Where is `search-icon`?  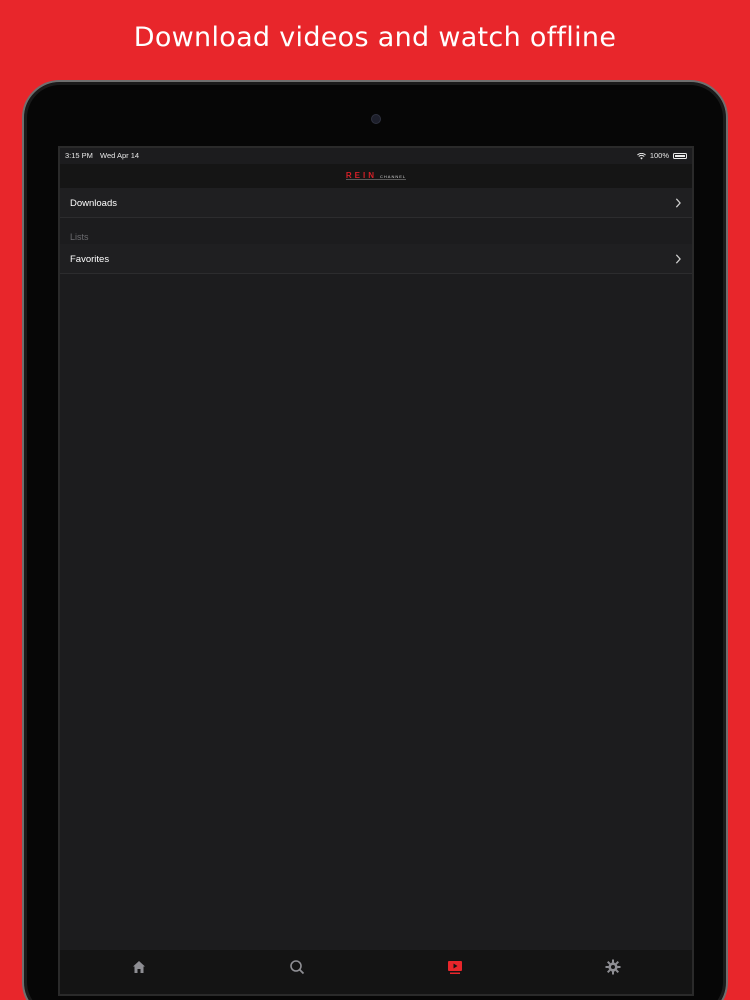
search-icon is located at coordinates (297, 967).